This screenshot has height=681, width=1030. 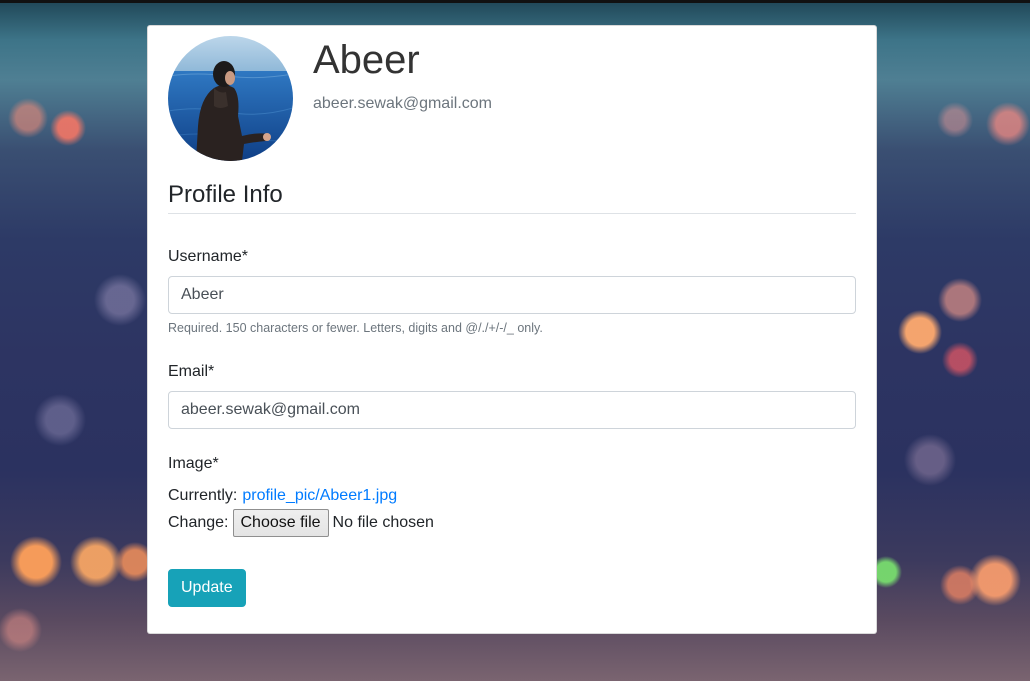 What do you see at coordinates (203, 495) in the screenshot?
I see `currently-label: Currently:` at bounding box center [203, 495].